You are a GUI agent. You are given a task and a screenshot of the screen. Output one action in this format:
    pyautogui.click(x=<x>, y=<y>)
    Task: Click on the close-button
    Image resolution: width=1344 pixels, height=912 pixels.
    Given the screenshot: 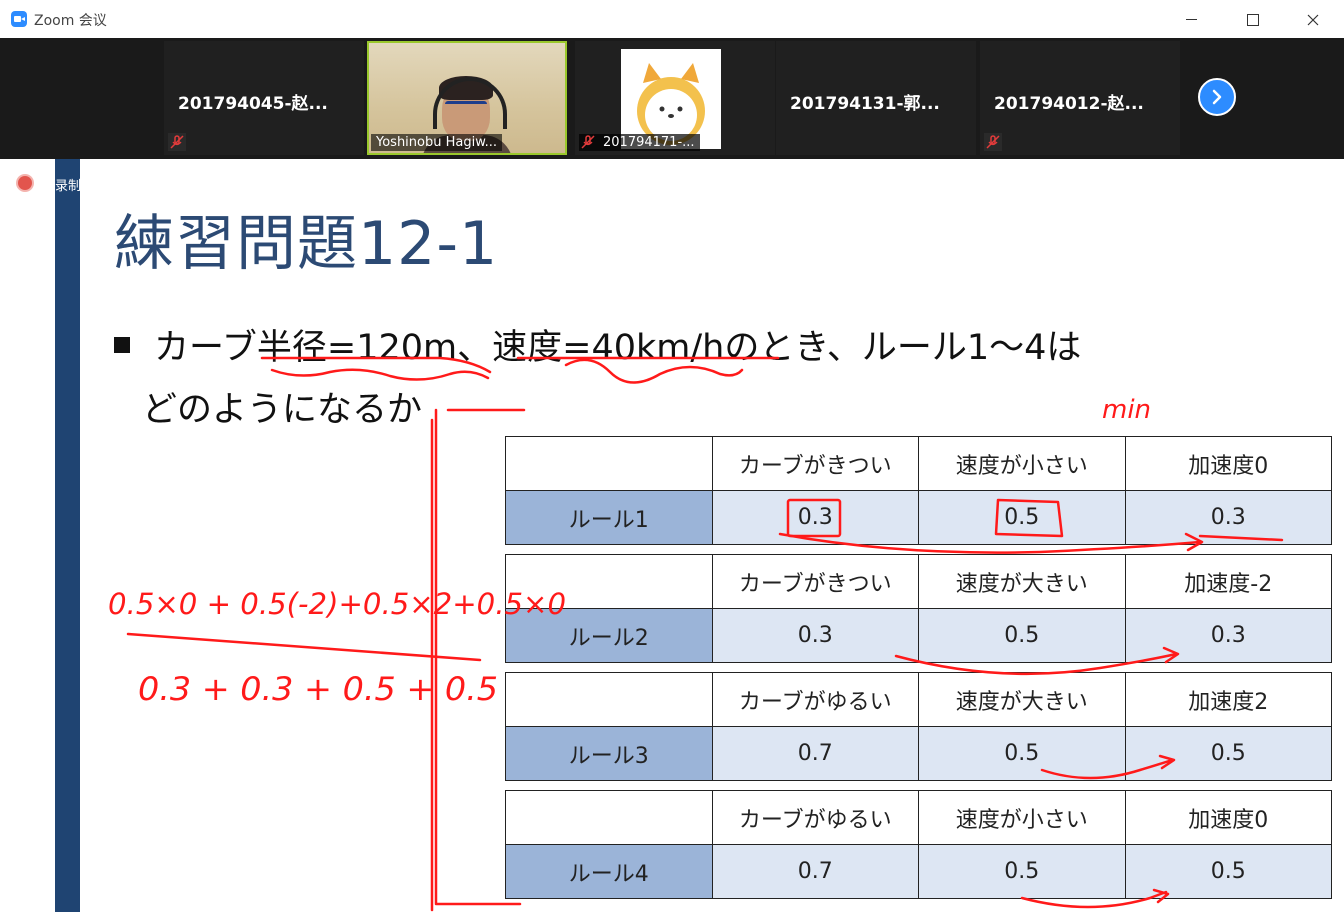 What is the action you would take?
    pyautogui.click(x=1313, y=19)
    